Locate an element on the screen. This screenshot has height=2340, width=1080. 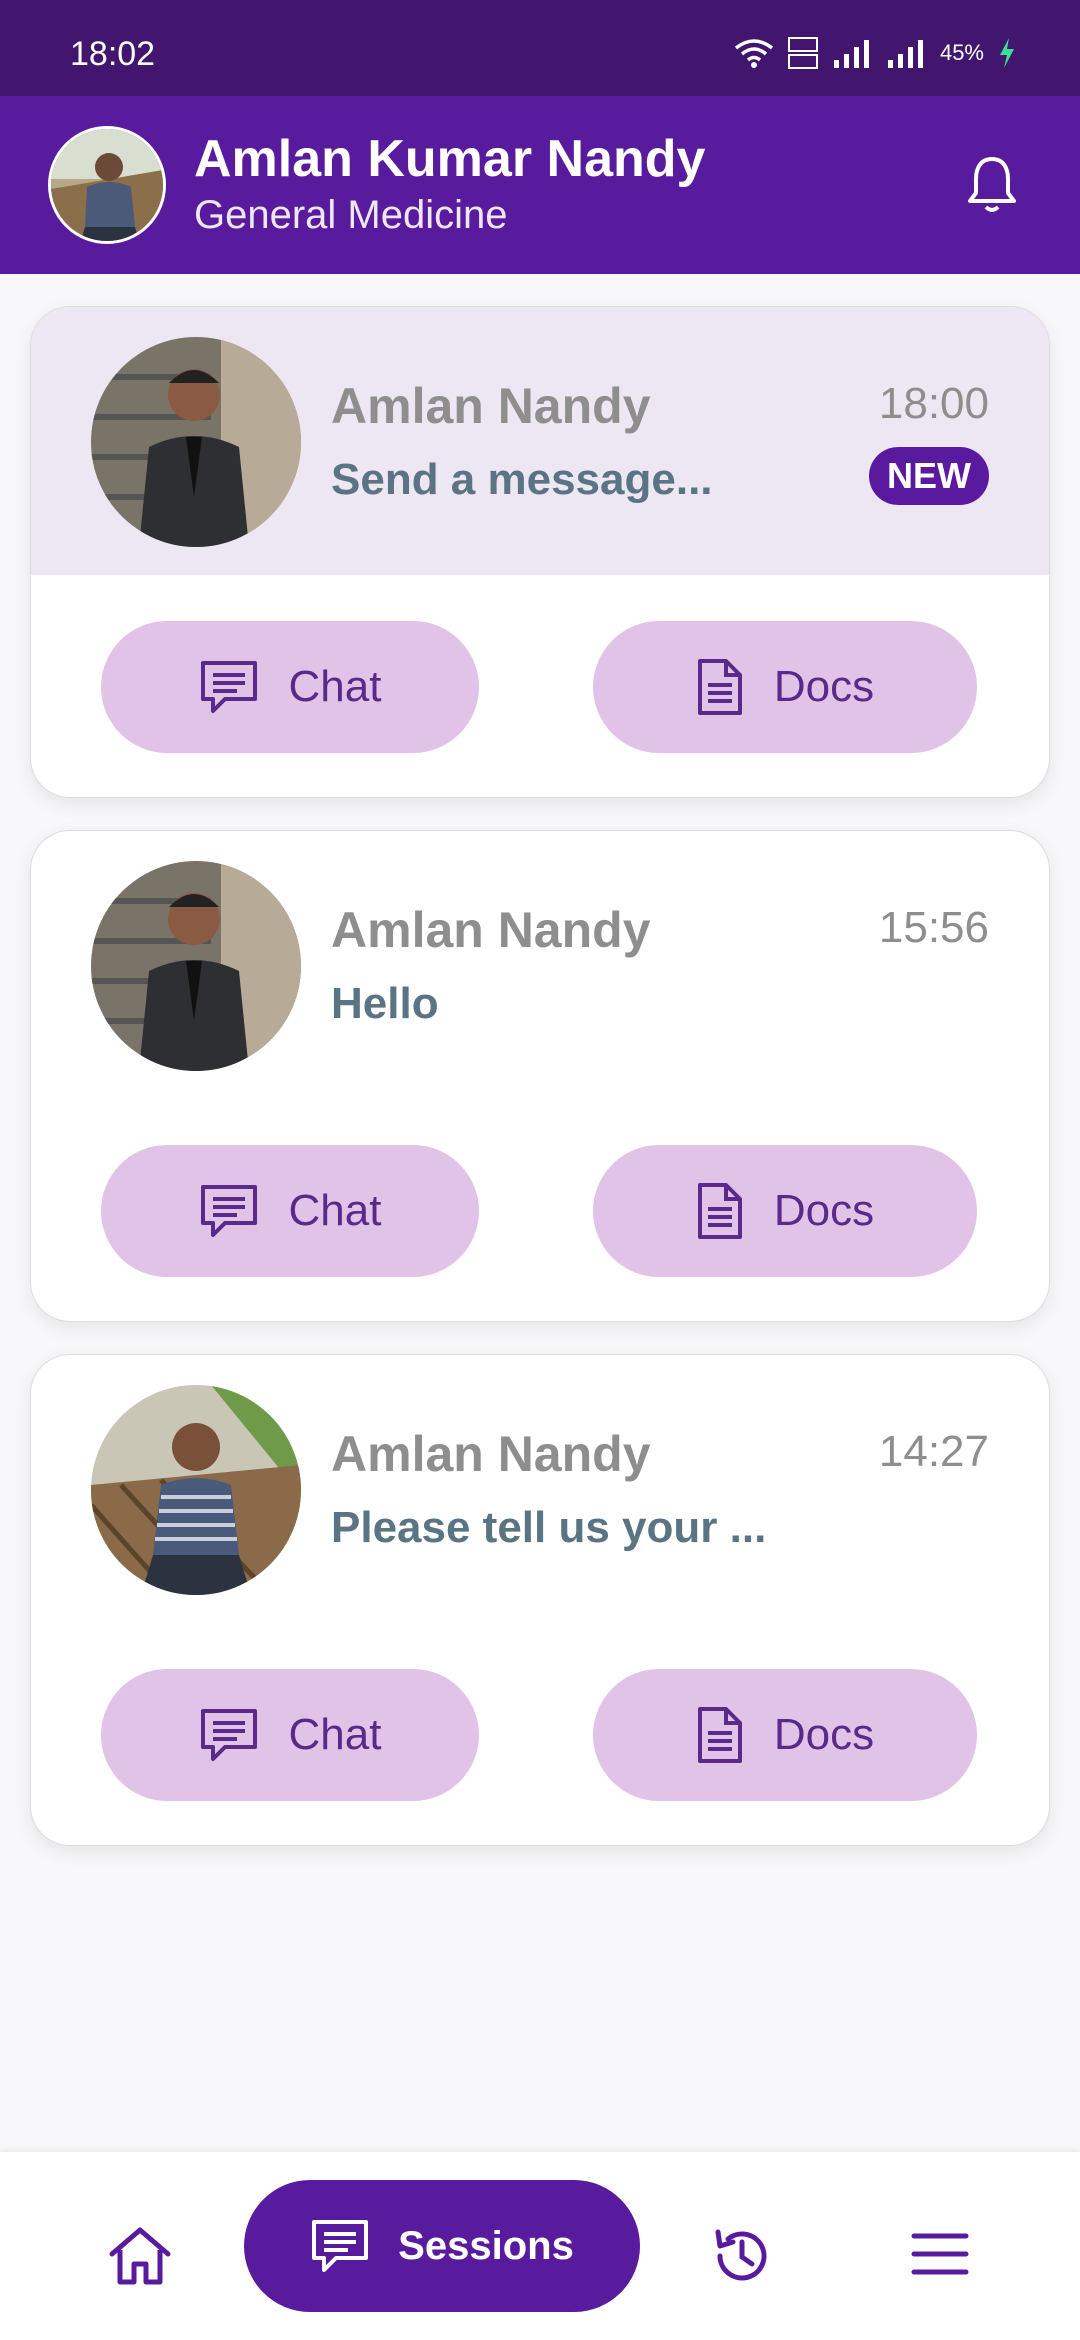
menu-icon is located at coordinates (940, 2254).